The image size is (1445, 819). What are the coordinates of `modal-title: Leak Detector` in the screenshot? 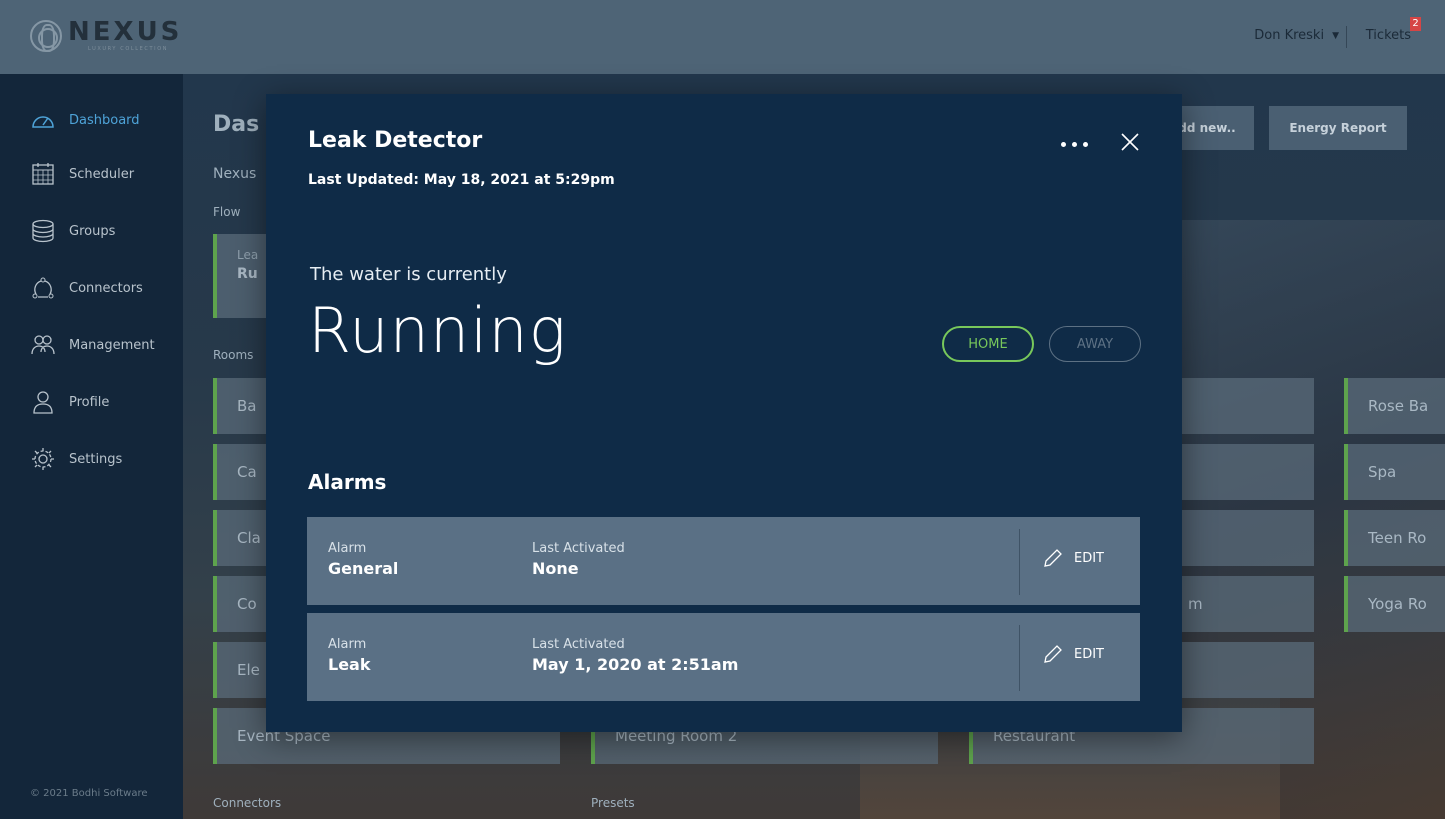 It's located at (395, 140).